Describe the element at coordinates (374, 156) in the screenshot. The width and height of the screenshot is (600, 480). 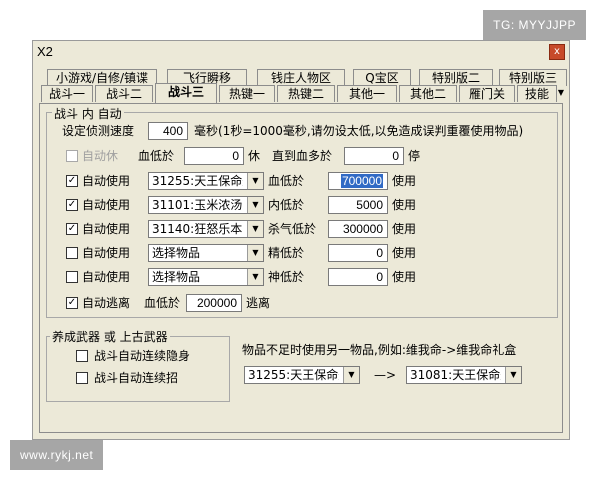
I see `rest-until-input: 0` at that location.